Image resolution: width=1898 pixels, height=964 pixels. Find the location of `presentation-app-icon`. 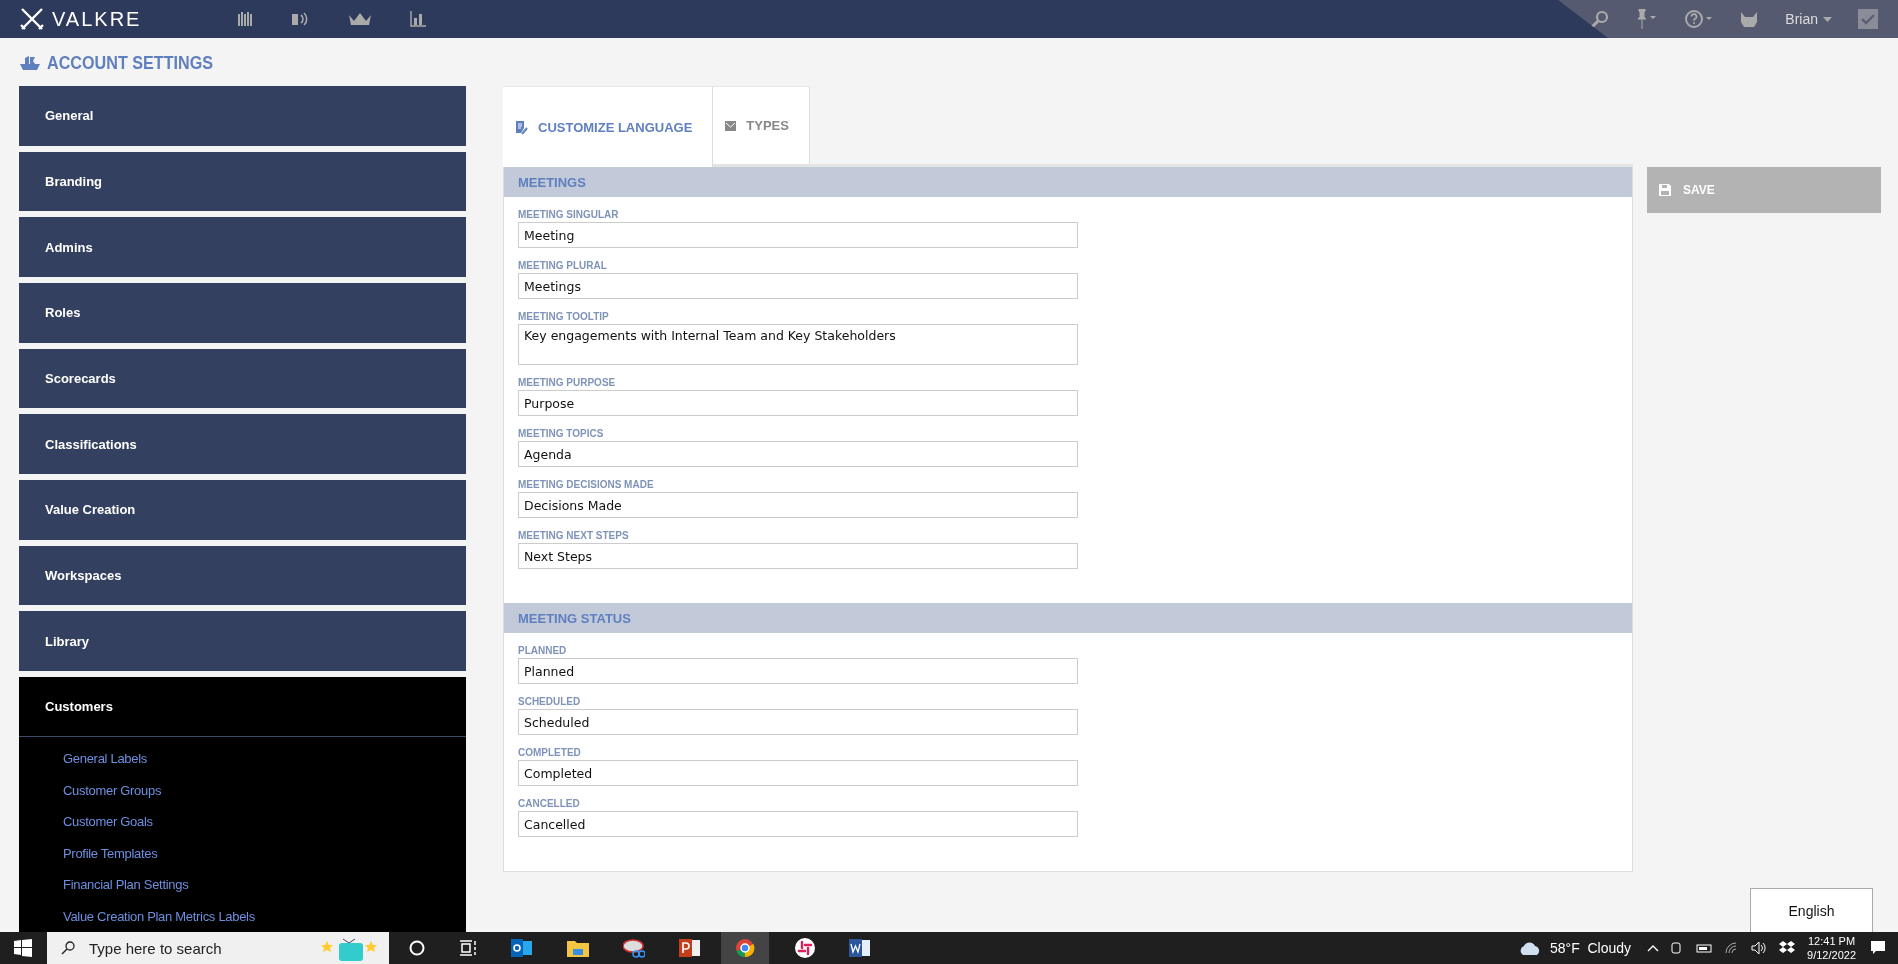

presentation-app-icon is located at coordinates (690, 948).